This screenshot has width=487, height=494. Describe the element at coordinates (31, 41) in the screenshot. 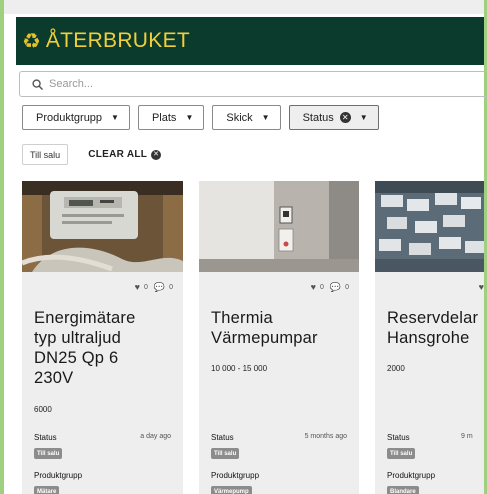

I see `recycle-icon: ♻` at that location.